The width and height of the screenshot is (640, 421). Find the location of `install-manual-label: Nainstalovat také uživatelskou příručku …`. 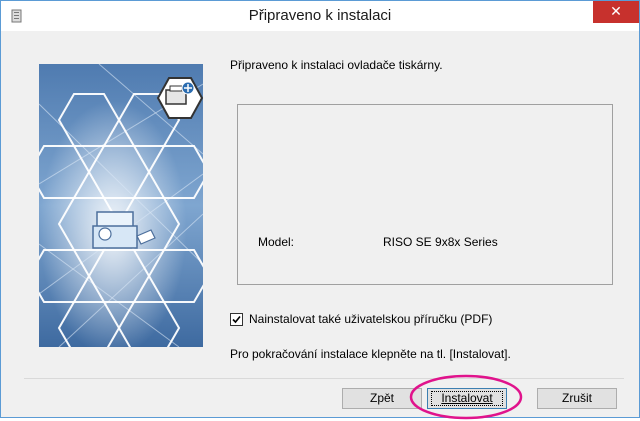

install-manual-label: Nainstalovat také uživatelskou příručku … is located at coordinates (371, 319).